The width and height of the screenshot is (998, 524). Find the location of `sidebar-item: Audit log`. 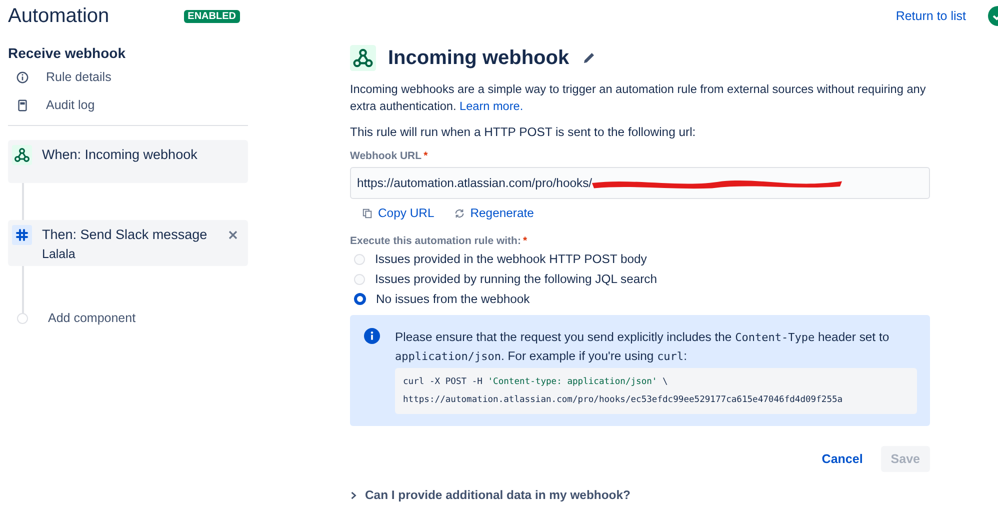

sidebar-item: Audit log is located at coordinates (128, 105).